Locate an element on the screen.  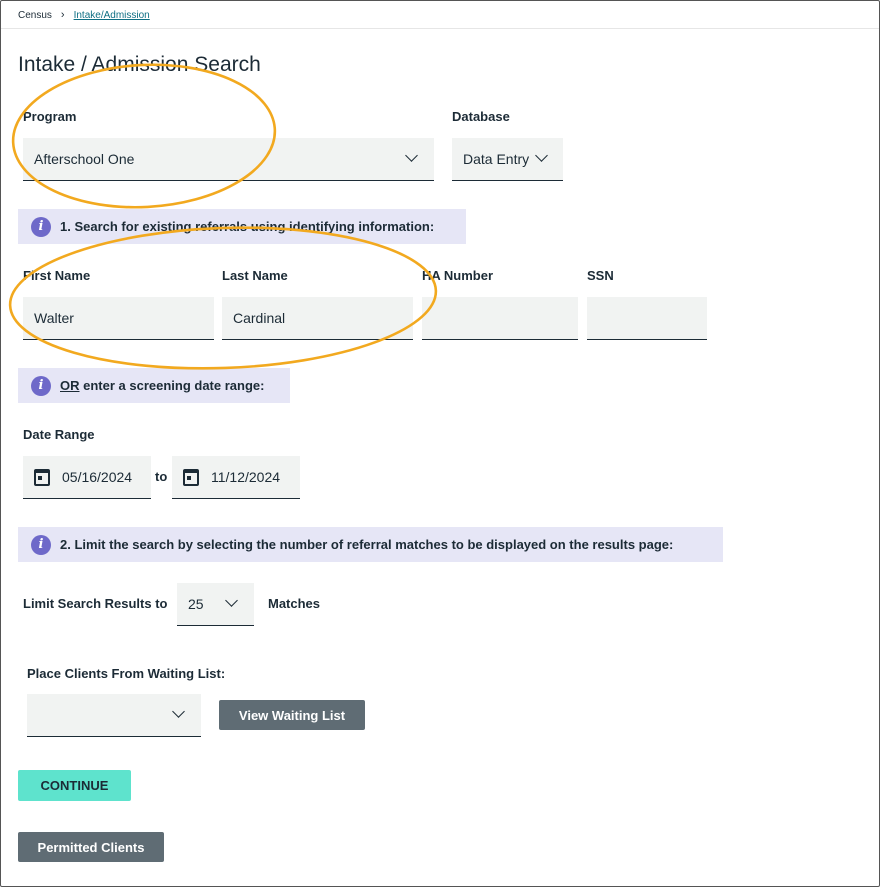
waiting-list-label: Place Clients From Waiting List: is located at coordinates (126, 673).